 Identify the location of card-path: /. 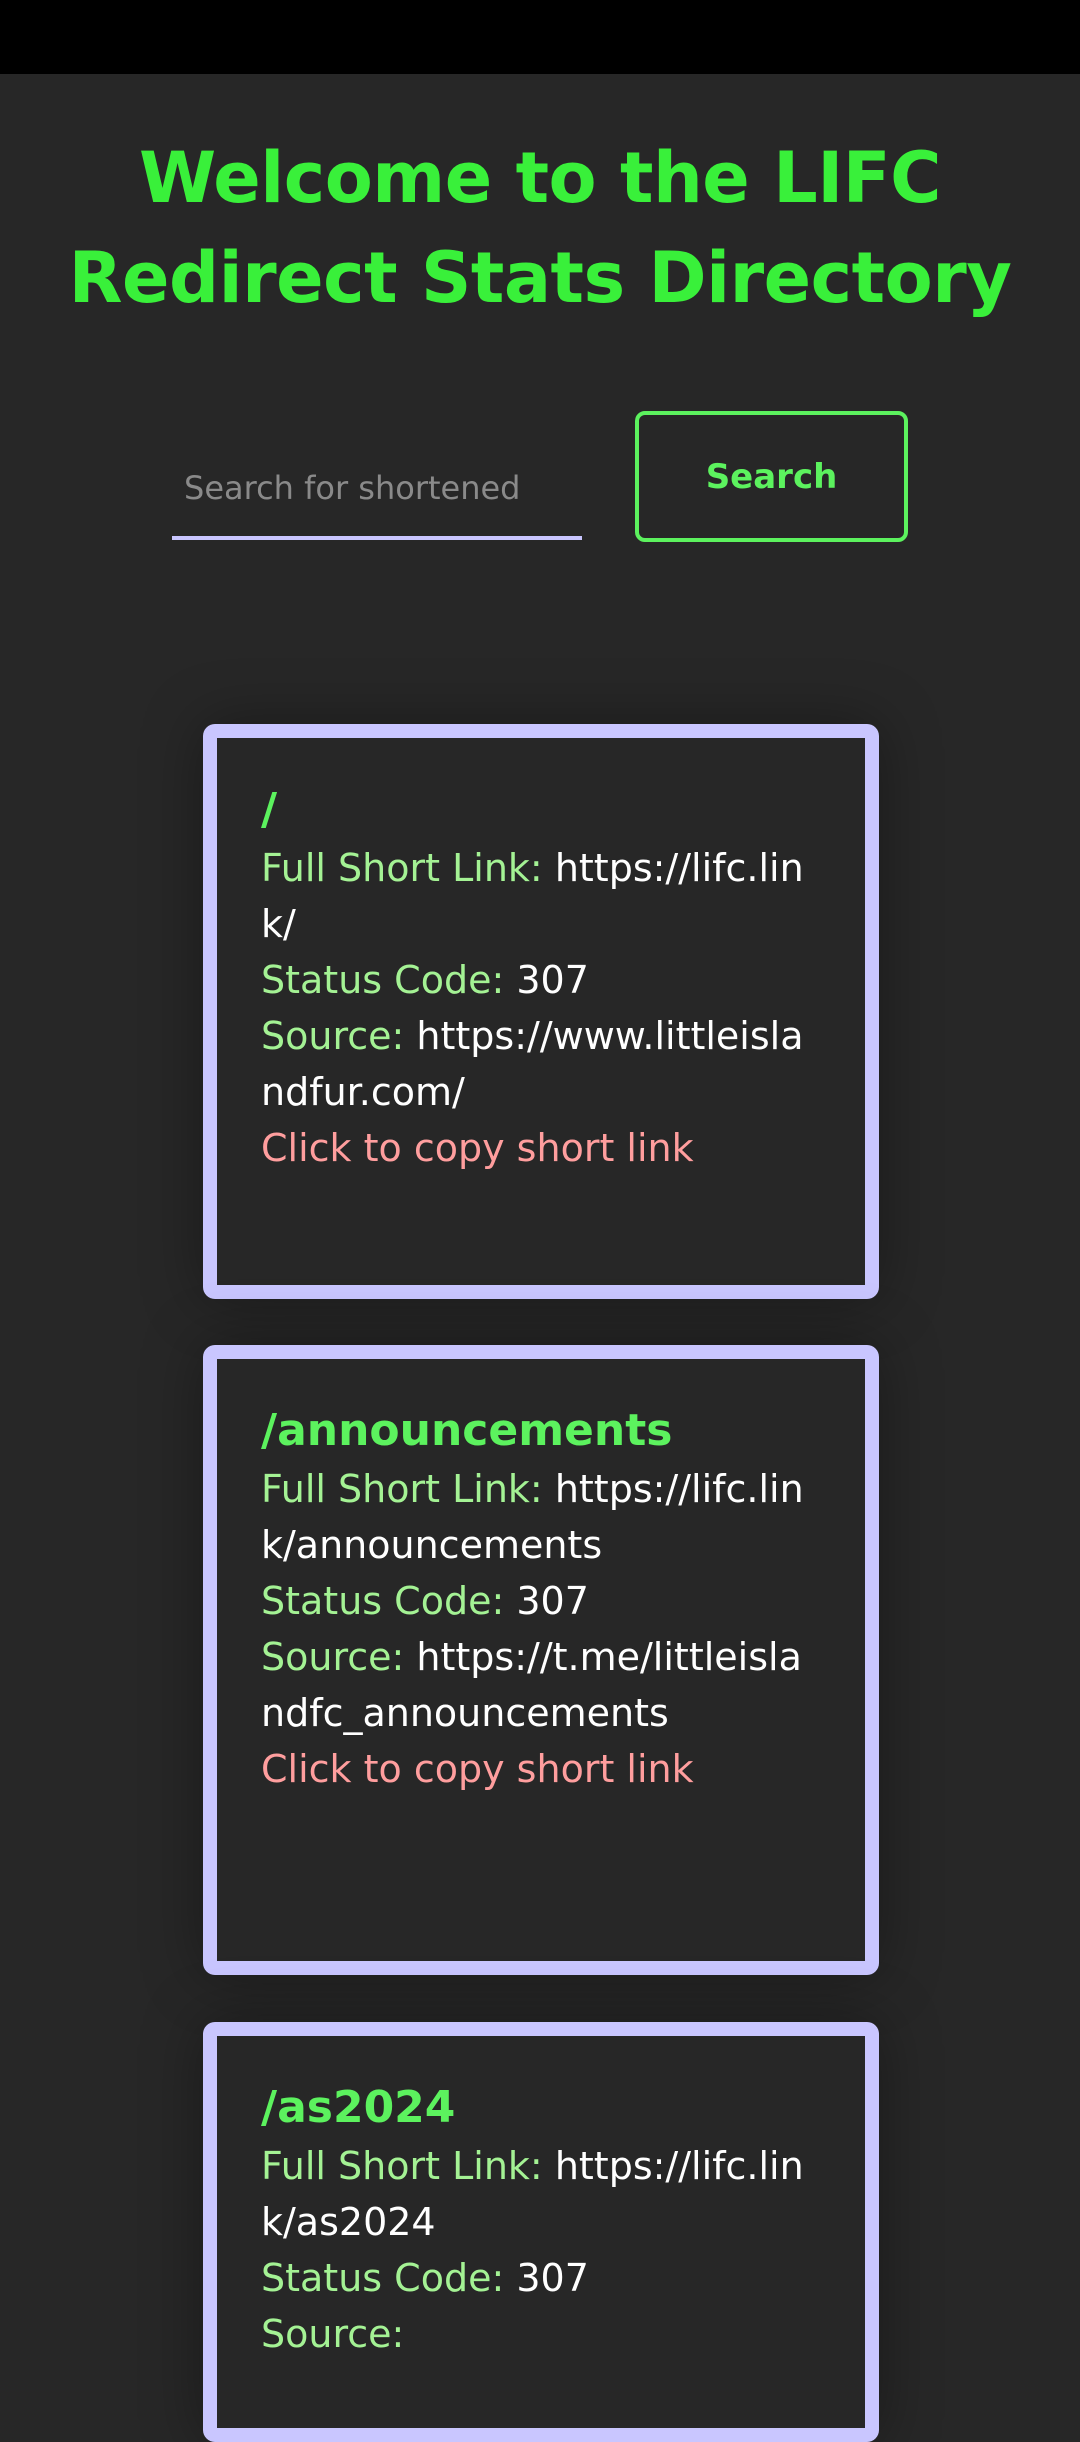
(269, 809).